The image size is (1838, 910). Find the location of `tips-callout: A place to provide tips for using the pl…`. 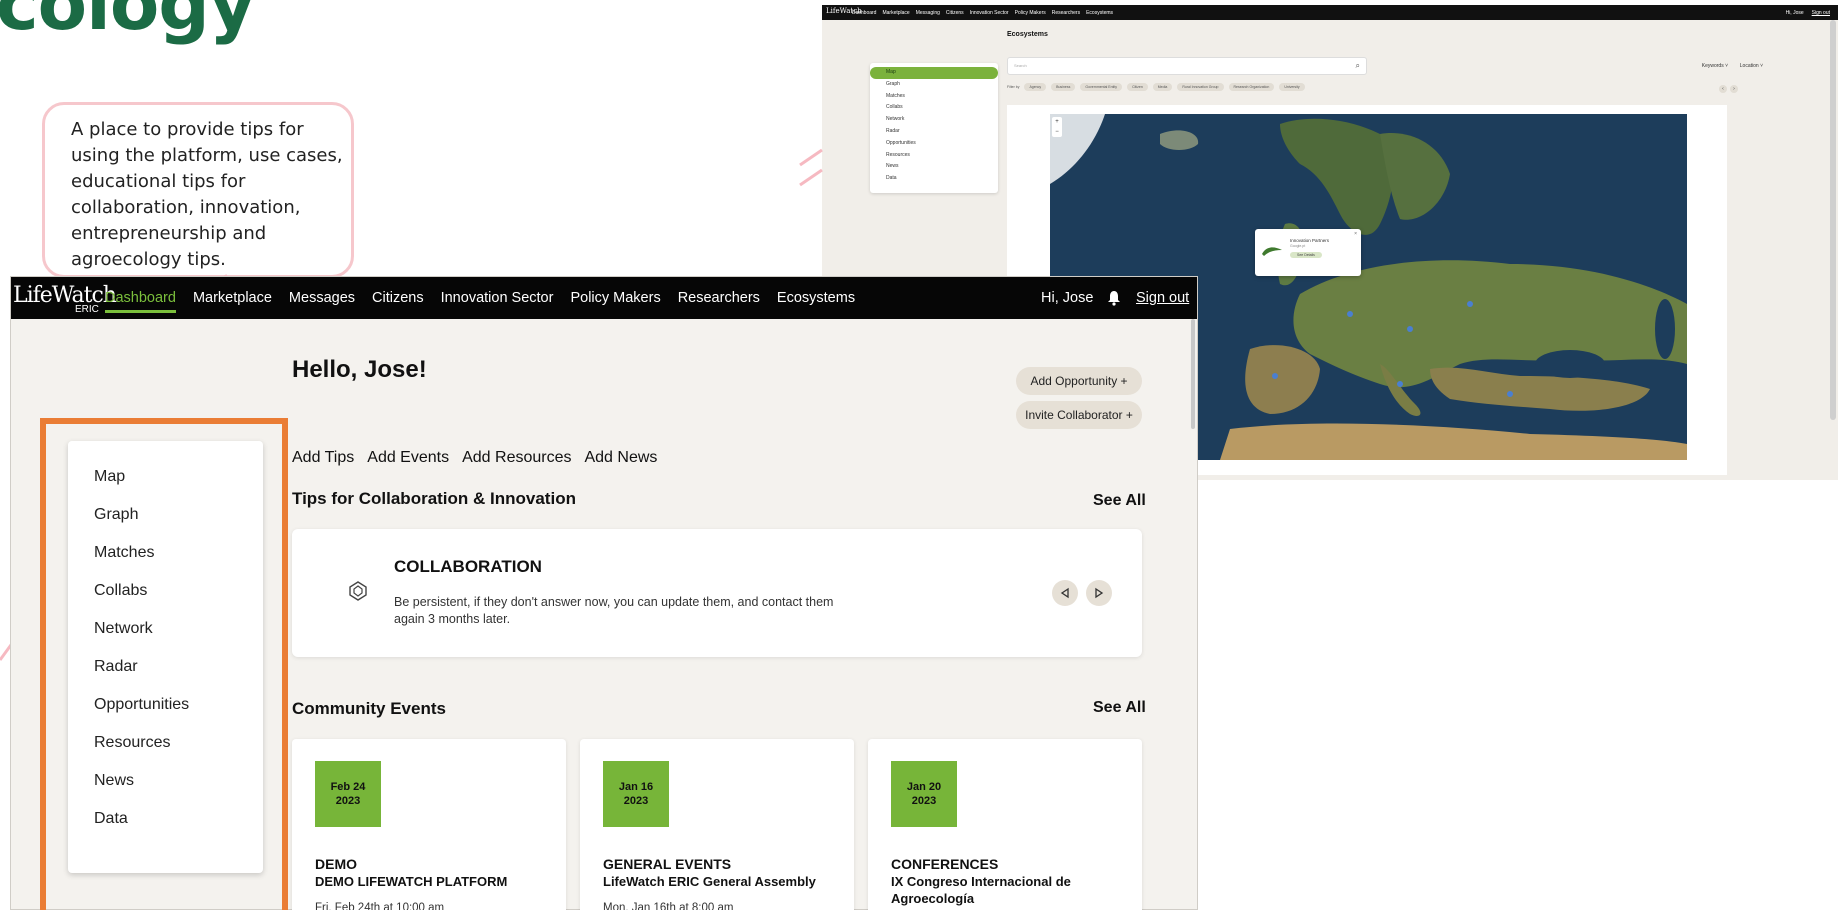

tips-callout: A place to provide tips for using the pl… is located at coordinates (198, 190).